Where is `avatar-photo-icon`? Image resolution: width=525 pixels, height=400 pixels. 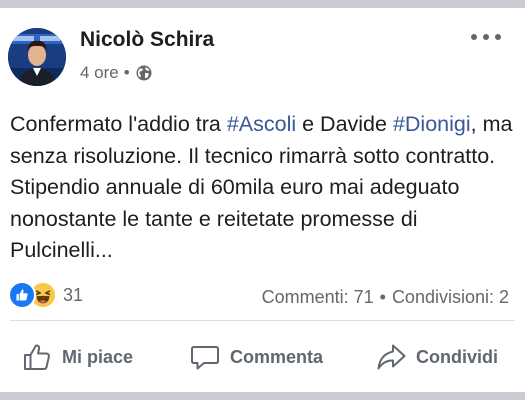 avatar-photo-icon is located at coordinates (37, 57).